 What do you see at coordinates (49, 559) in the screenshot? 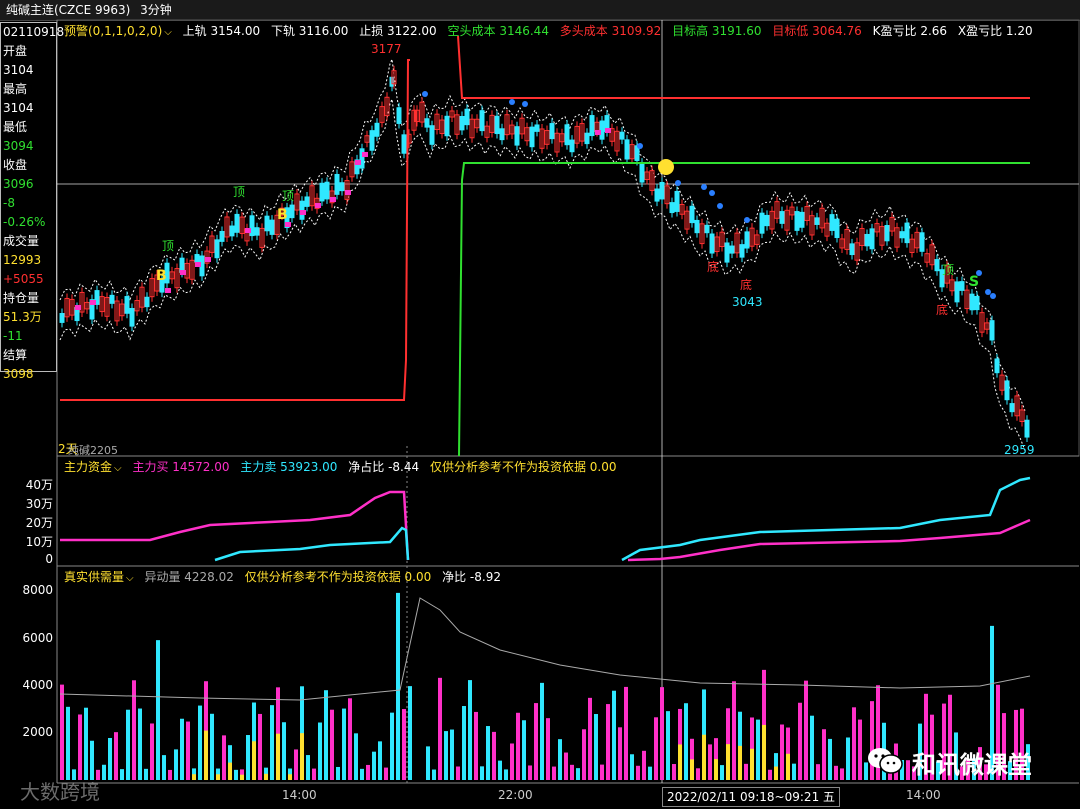
I see `fund-axis-0: 0` at bounding box center [49, 559].